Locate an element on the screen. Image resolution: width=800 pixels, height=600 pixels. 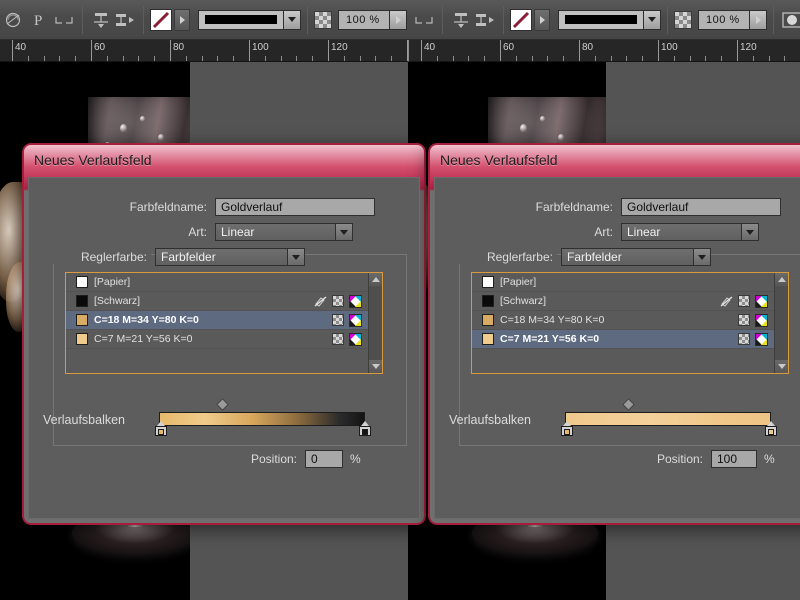
zoom-dropdown-icon-right is located at coordinates (758, 19).